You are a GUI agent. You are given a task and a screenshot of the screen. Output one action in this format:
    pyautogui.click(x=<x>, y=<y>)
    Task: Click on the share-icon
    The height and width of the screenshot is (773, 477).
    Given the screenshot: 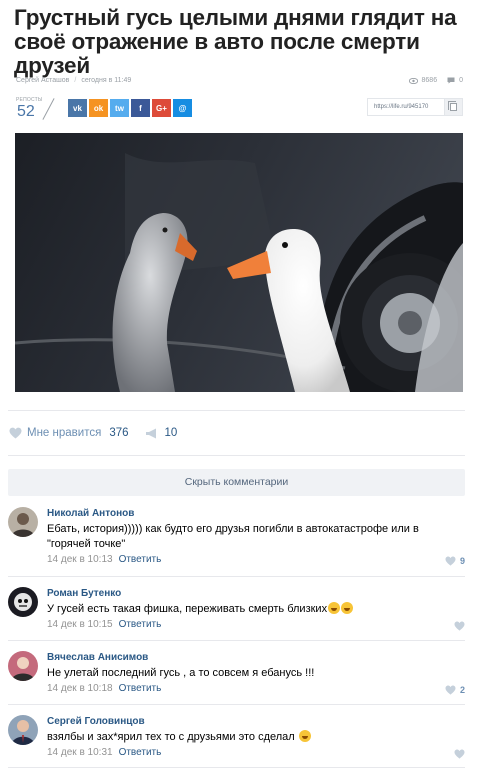 What is the action you would take?
    pyautogui.click(x=152, y=433)
    